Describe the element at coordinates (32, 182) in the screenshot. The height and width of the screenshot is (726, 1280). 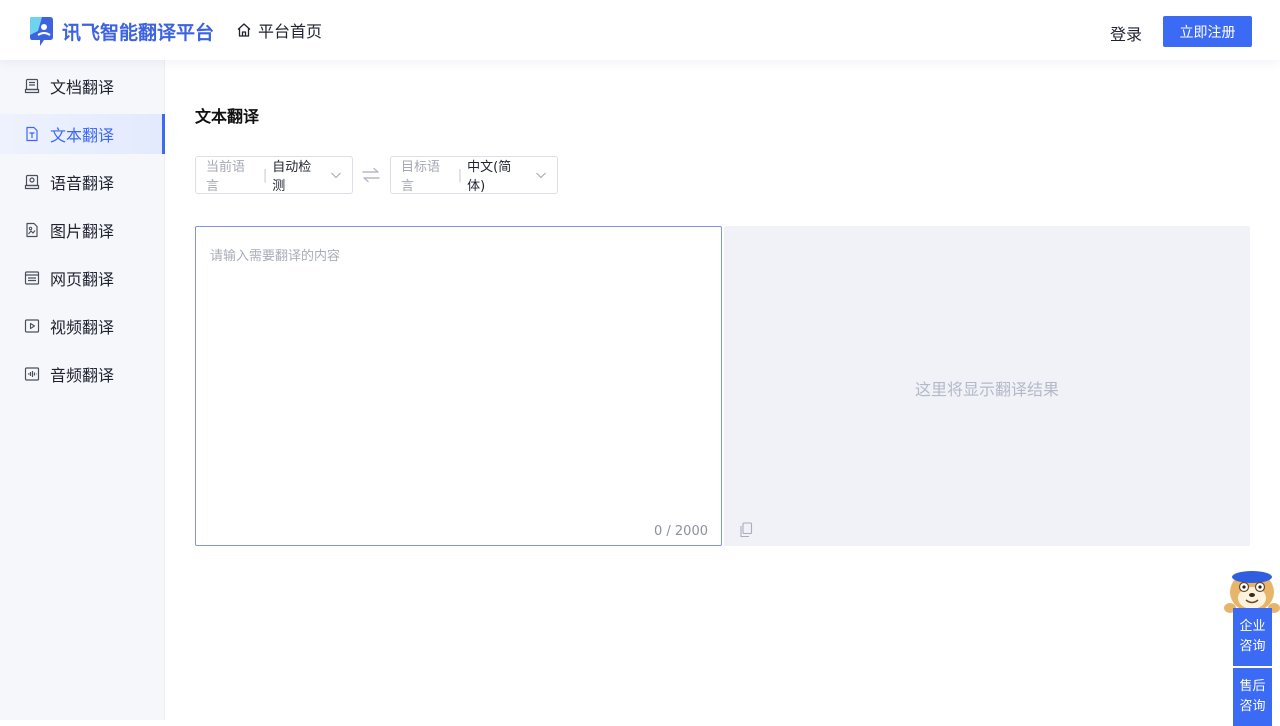
I see `voice-icon` at that location.